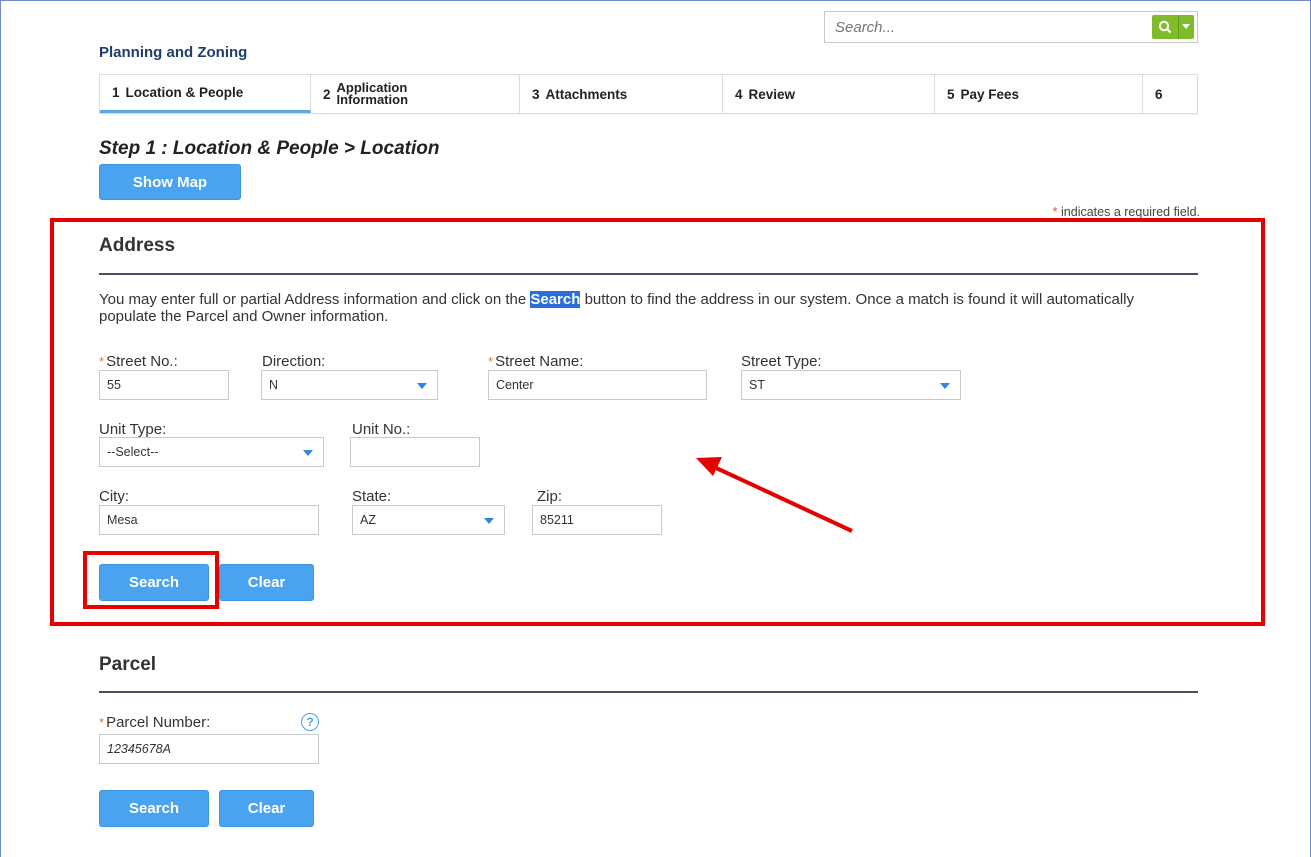 This screenshot has height=857, width=1311. What do you see at coordinates (170, 182) in the screenshot?
I see `show-map-button: Show Map` at bounding box center [170, 182].